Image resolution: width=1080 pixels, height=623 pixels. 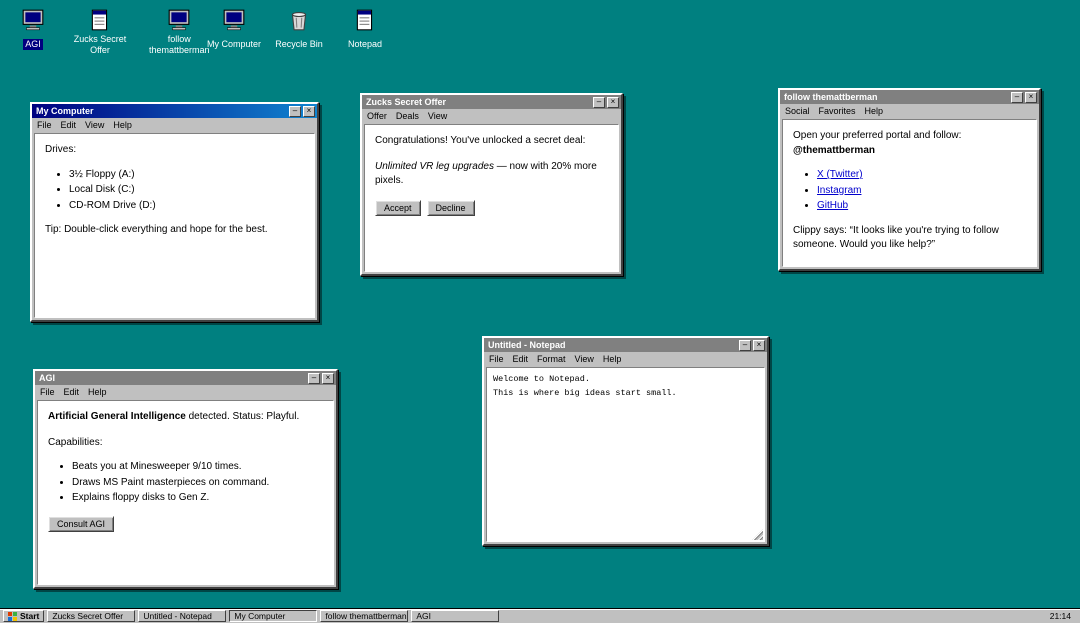 What do you see at coordinates (625, 345) in the screenshot?
I see `titlebar: Untitled - Notepad – ×` at bounding box center [625, 345].